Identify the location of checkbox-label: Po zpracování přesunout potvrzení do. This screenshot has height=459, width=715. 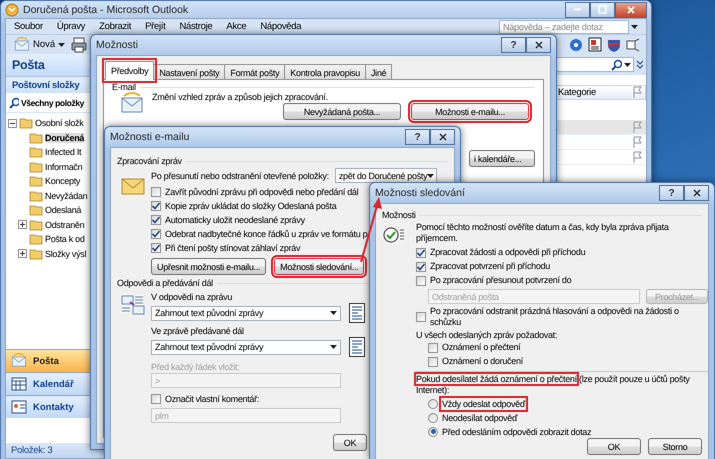
(501, 280).